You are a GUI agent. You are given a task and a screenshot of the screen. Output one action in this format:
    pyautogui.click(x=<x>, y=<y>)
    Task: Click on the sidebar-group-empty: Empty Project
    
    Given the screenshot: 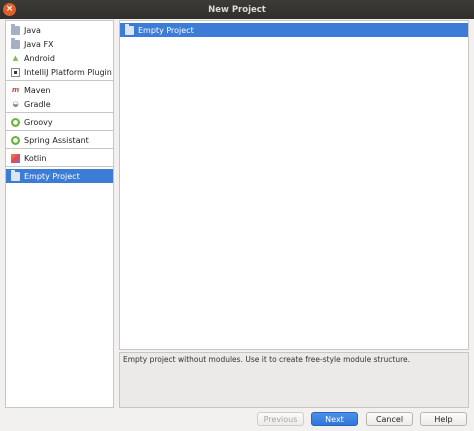 What is the action you would take?
    pyautogui.click(x=59, y=175)
    